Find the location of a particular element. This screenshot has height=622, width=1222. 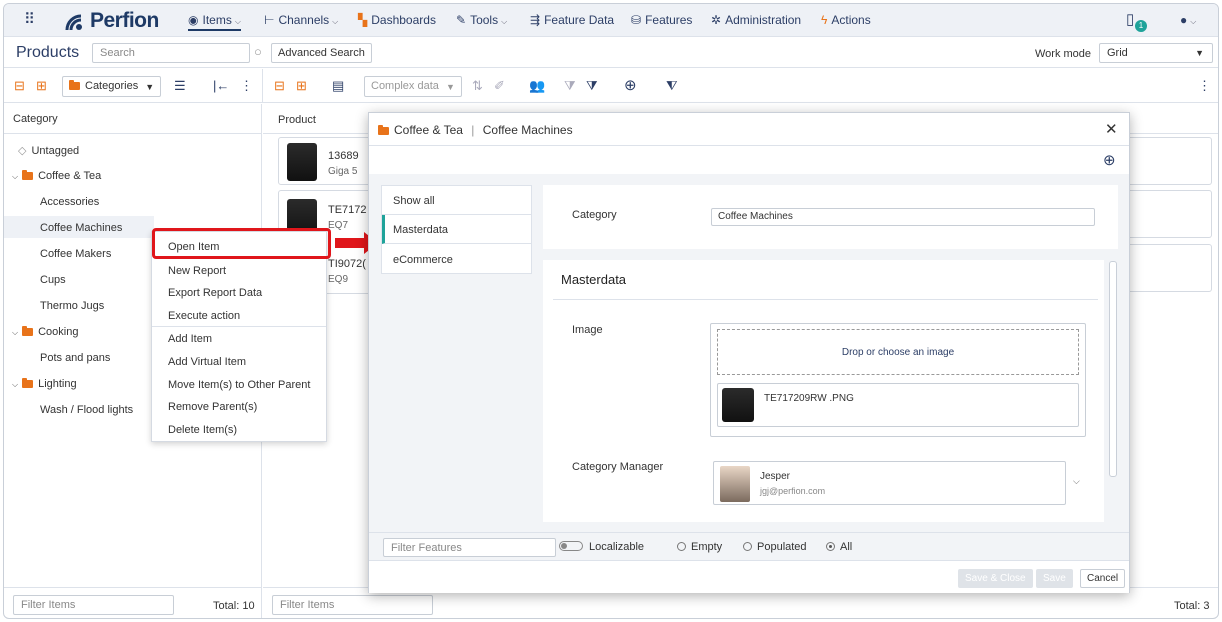

manager-field: Jesper jgj@perfion.com is located at coordinates (889, 483).